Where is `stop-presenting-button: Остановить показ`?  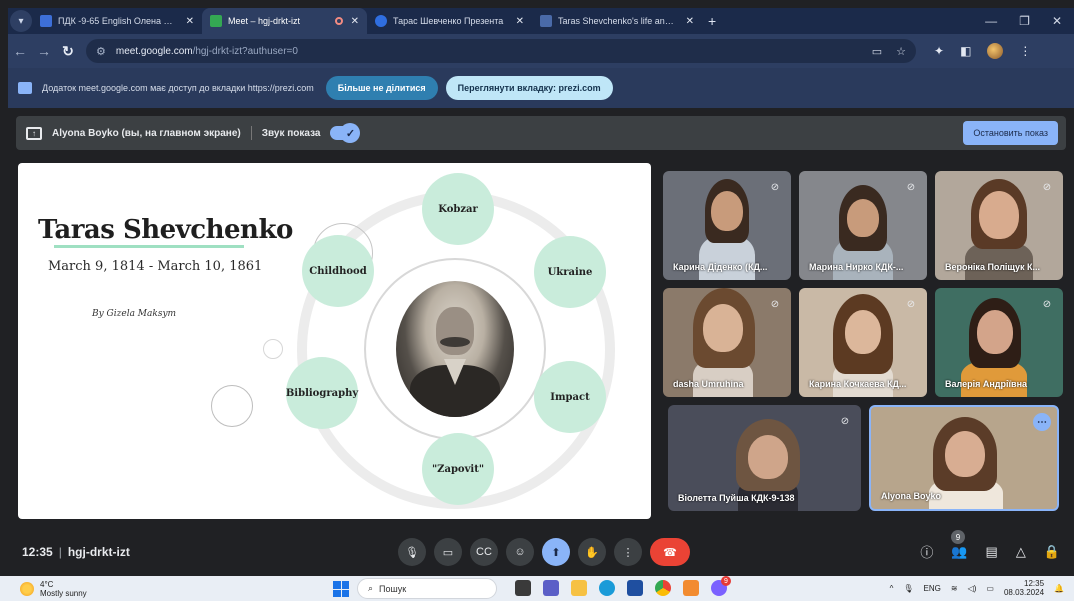 stop-presenting-button: Остановить показ is located at coordinates (1010, 133).